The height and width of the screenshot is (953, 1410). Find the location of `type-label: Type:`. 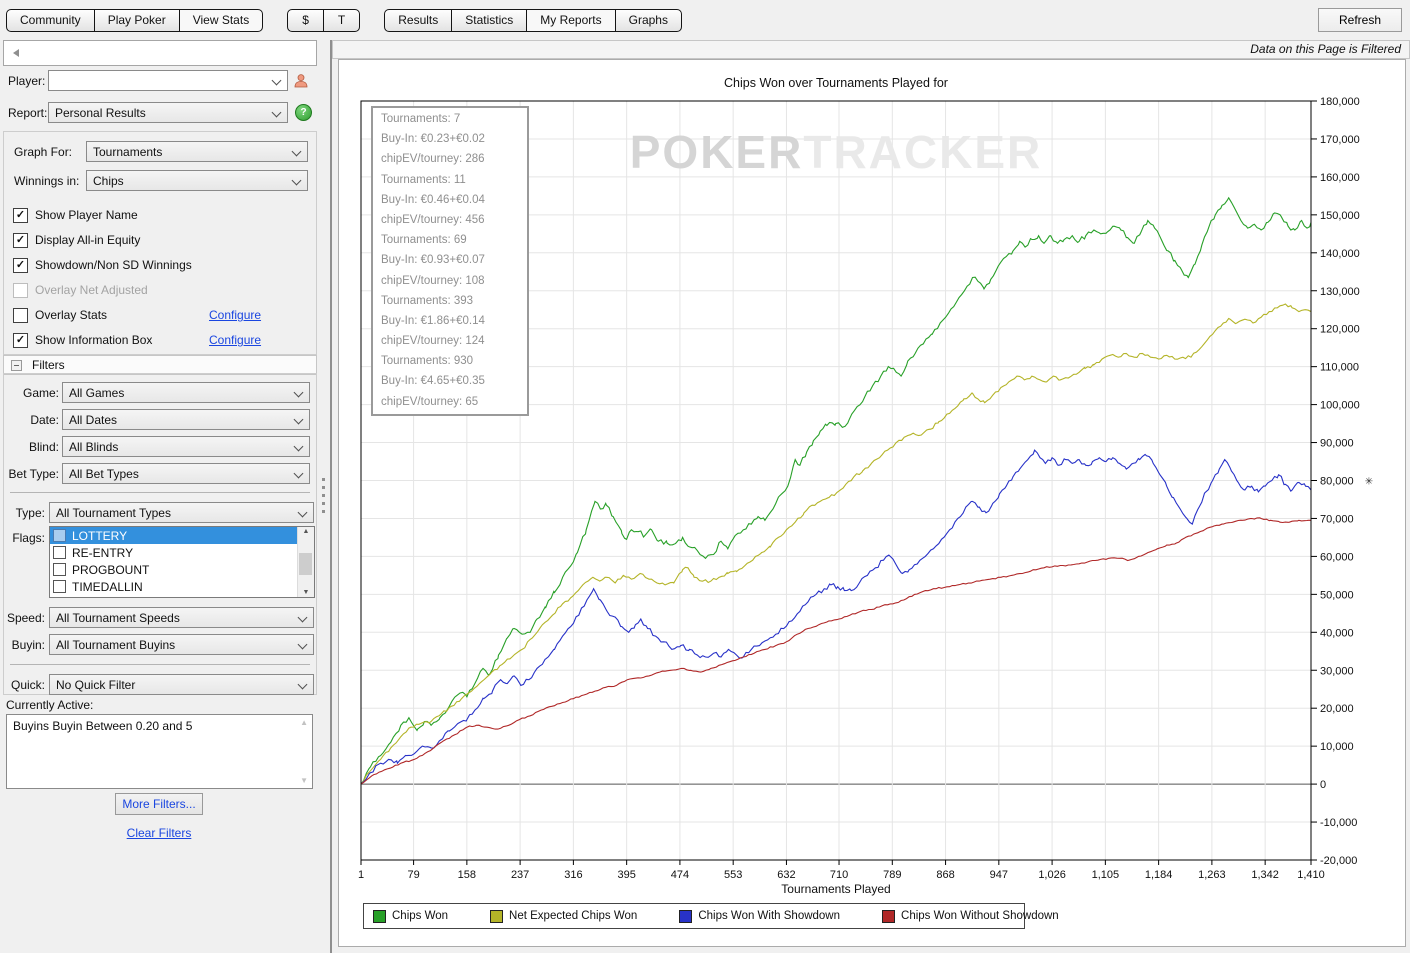

type-label: Type: is located at coordinates (30, 513).